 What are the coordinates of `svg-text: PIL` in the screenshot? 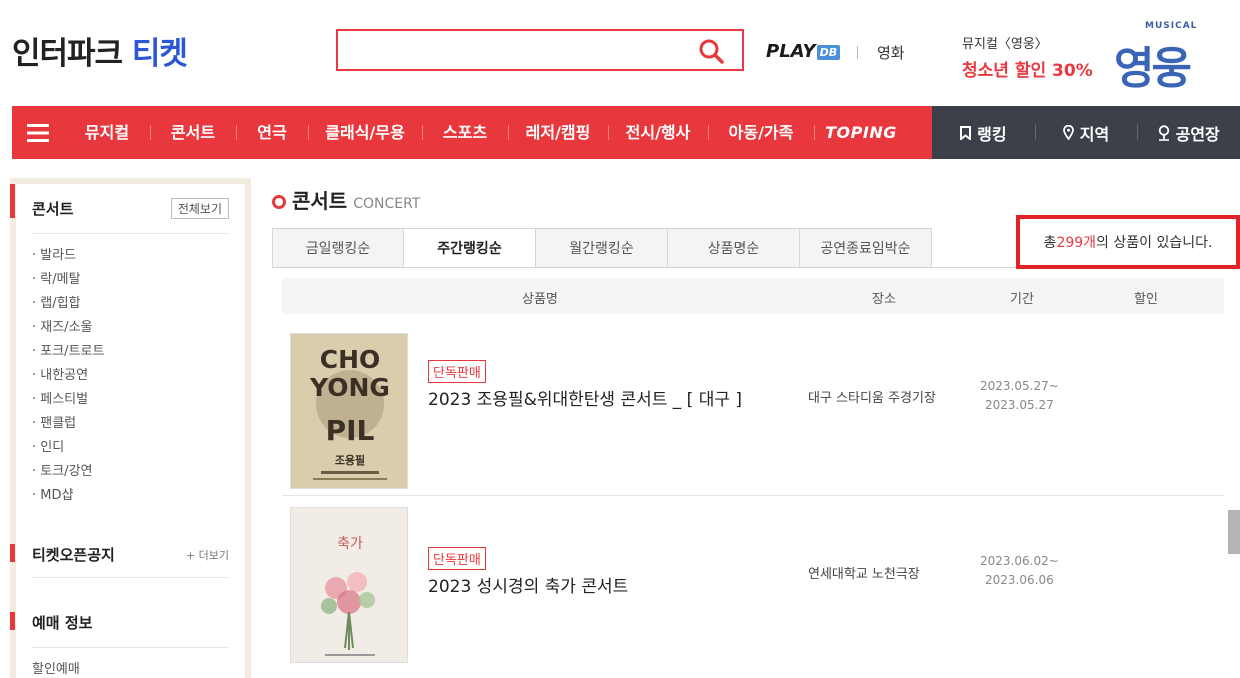 It's located at (350, 430).